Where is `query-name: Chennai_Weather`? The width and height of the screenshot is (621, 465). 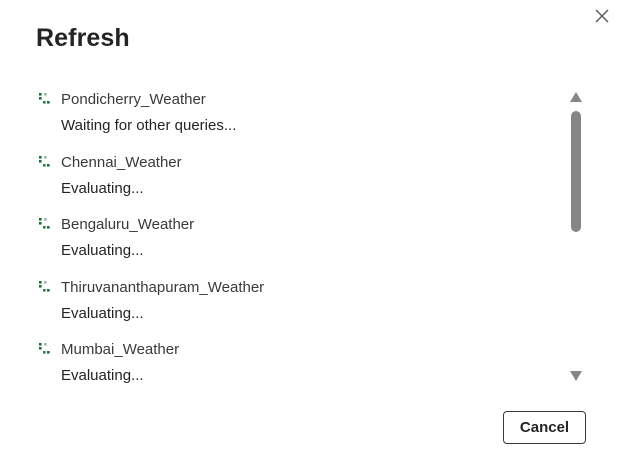 query-name: Chennai_Weather is located at coordinates (121, 162).